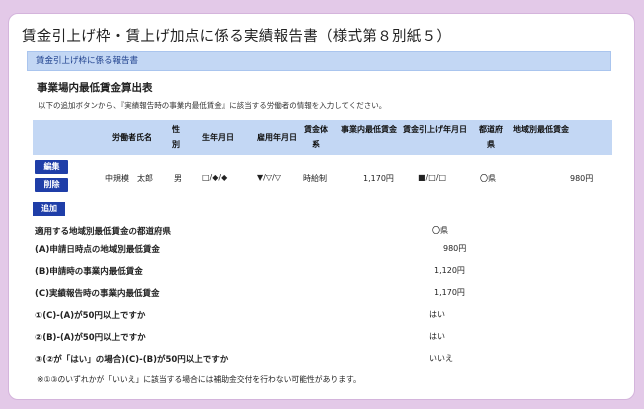 This screenshot has height=409, width=644. What do you see at coordinates (49, 209) in the screenshot?
I see `add-button: 追加` at bounding box center [49, 209].